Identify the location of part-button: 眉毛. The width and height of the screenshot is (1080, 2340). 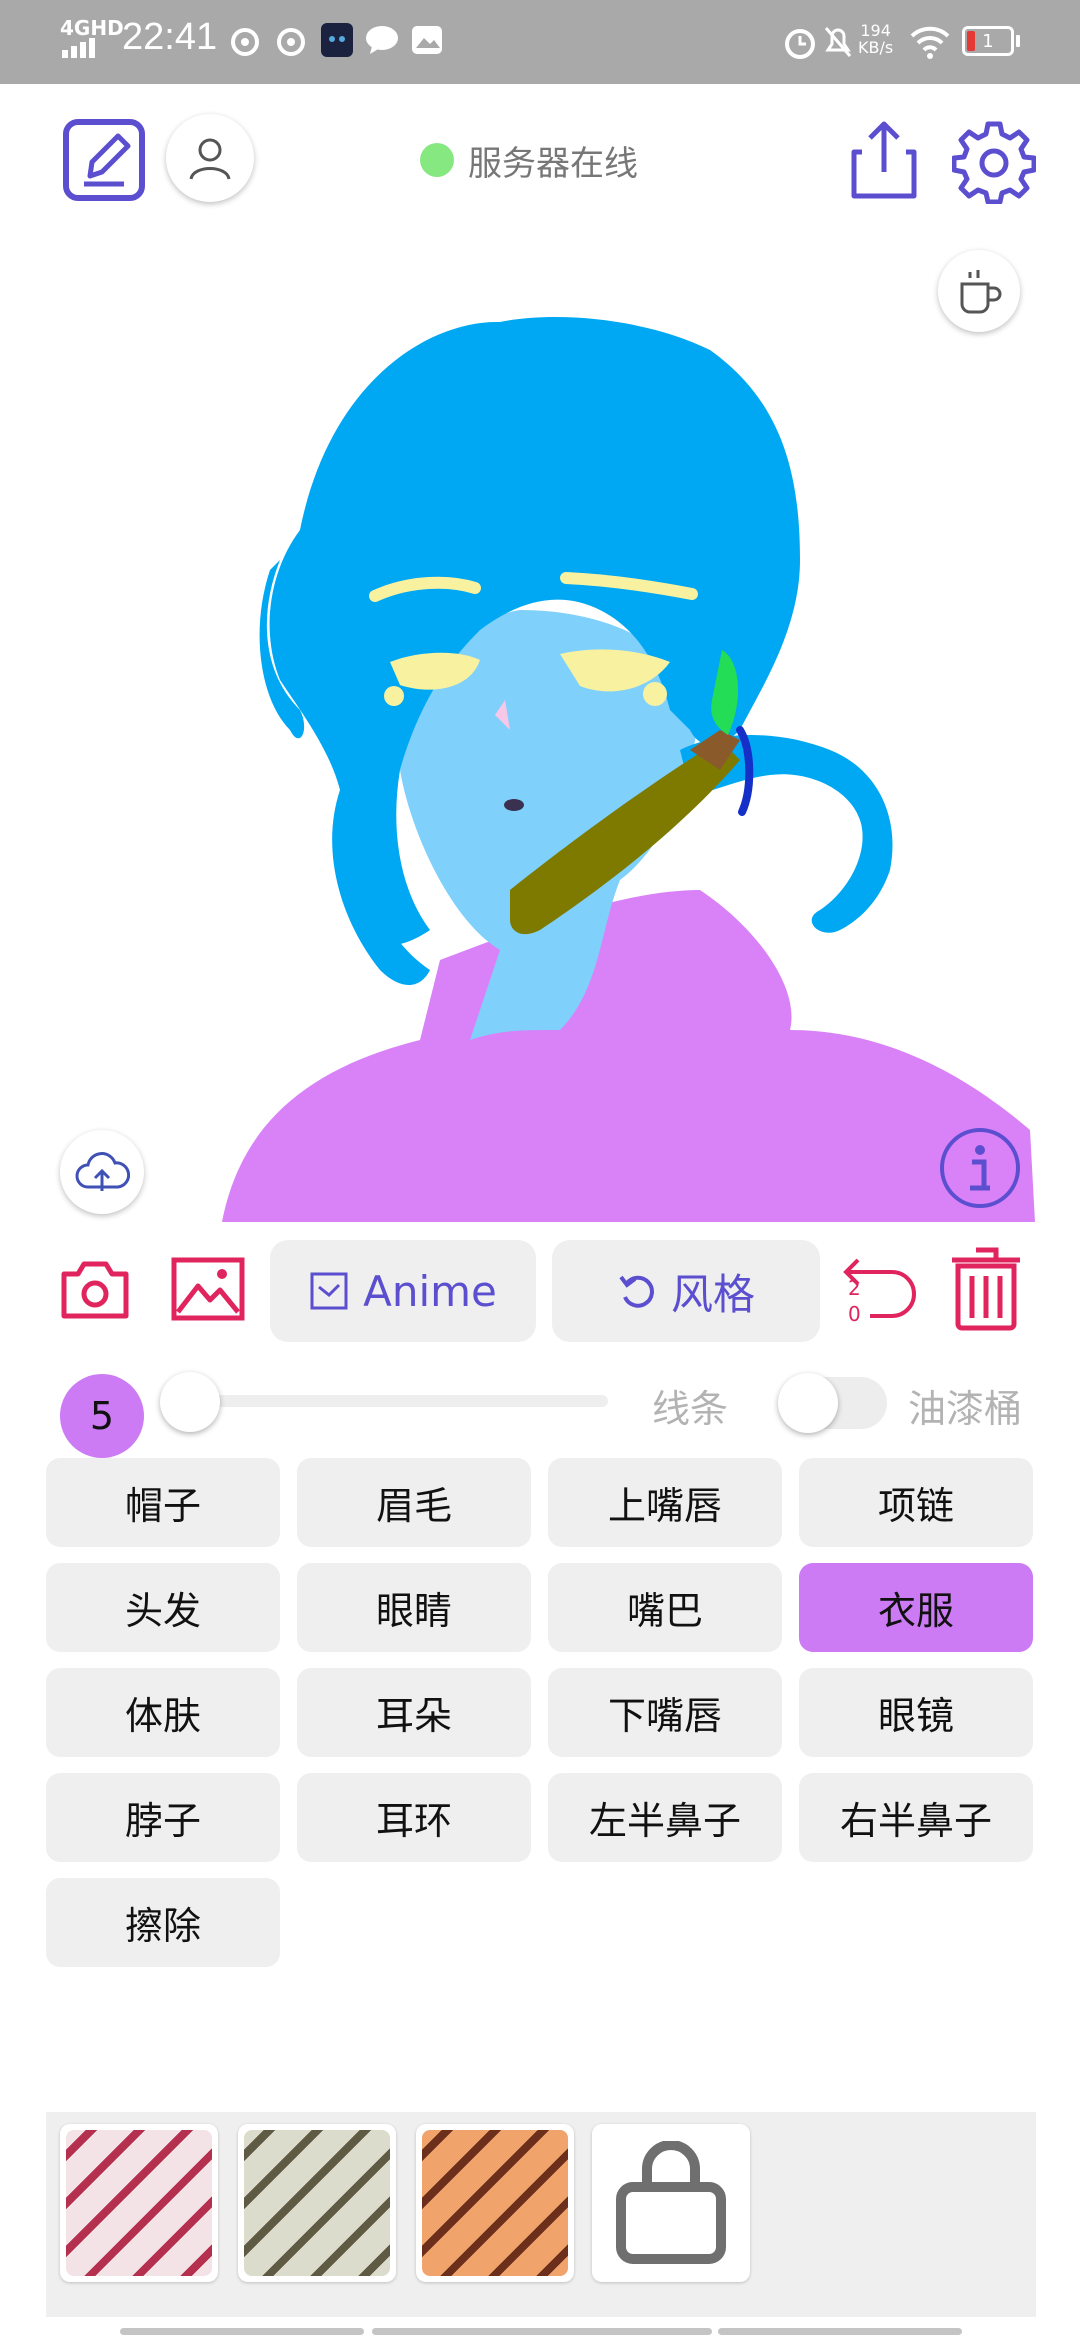
(414, 1502).